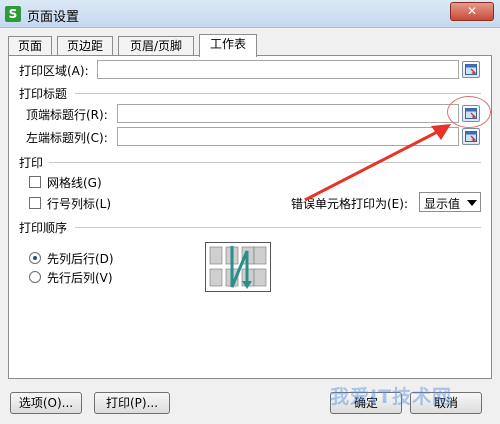  Describe the element at coordinates (156, 46) in the screenshot. I see `tab-header-footer: 页眉/页脚` at that location.